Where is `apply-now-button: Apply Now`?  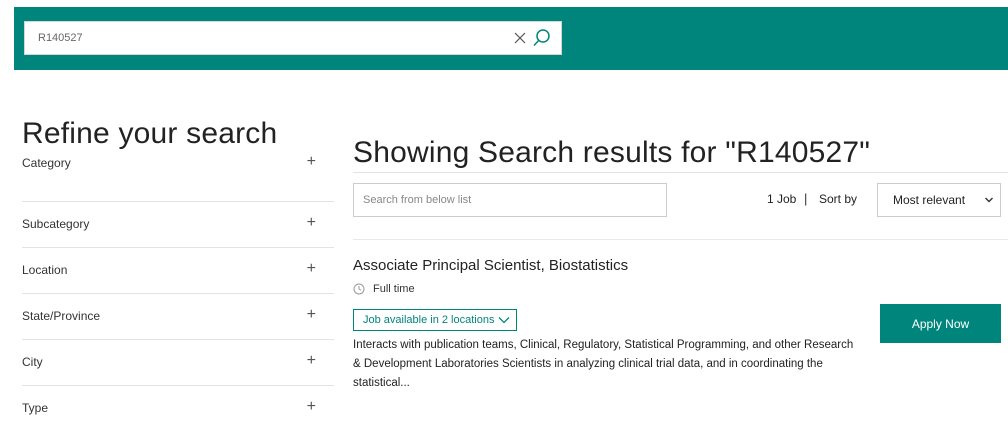
apply-now-button: Apply Now is located at coordinates (940, 323).